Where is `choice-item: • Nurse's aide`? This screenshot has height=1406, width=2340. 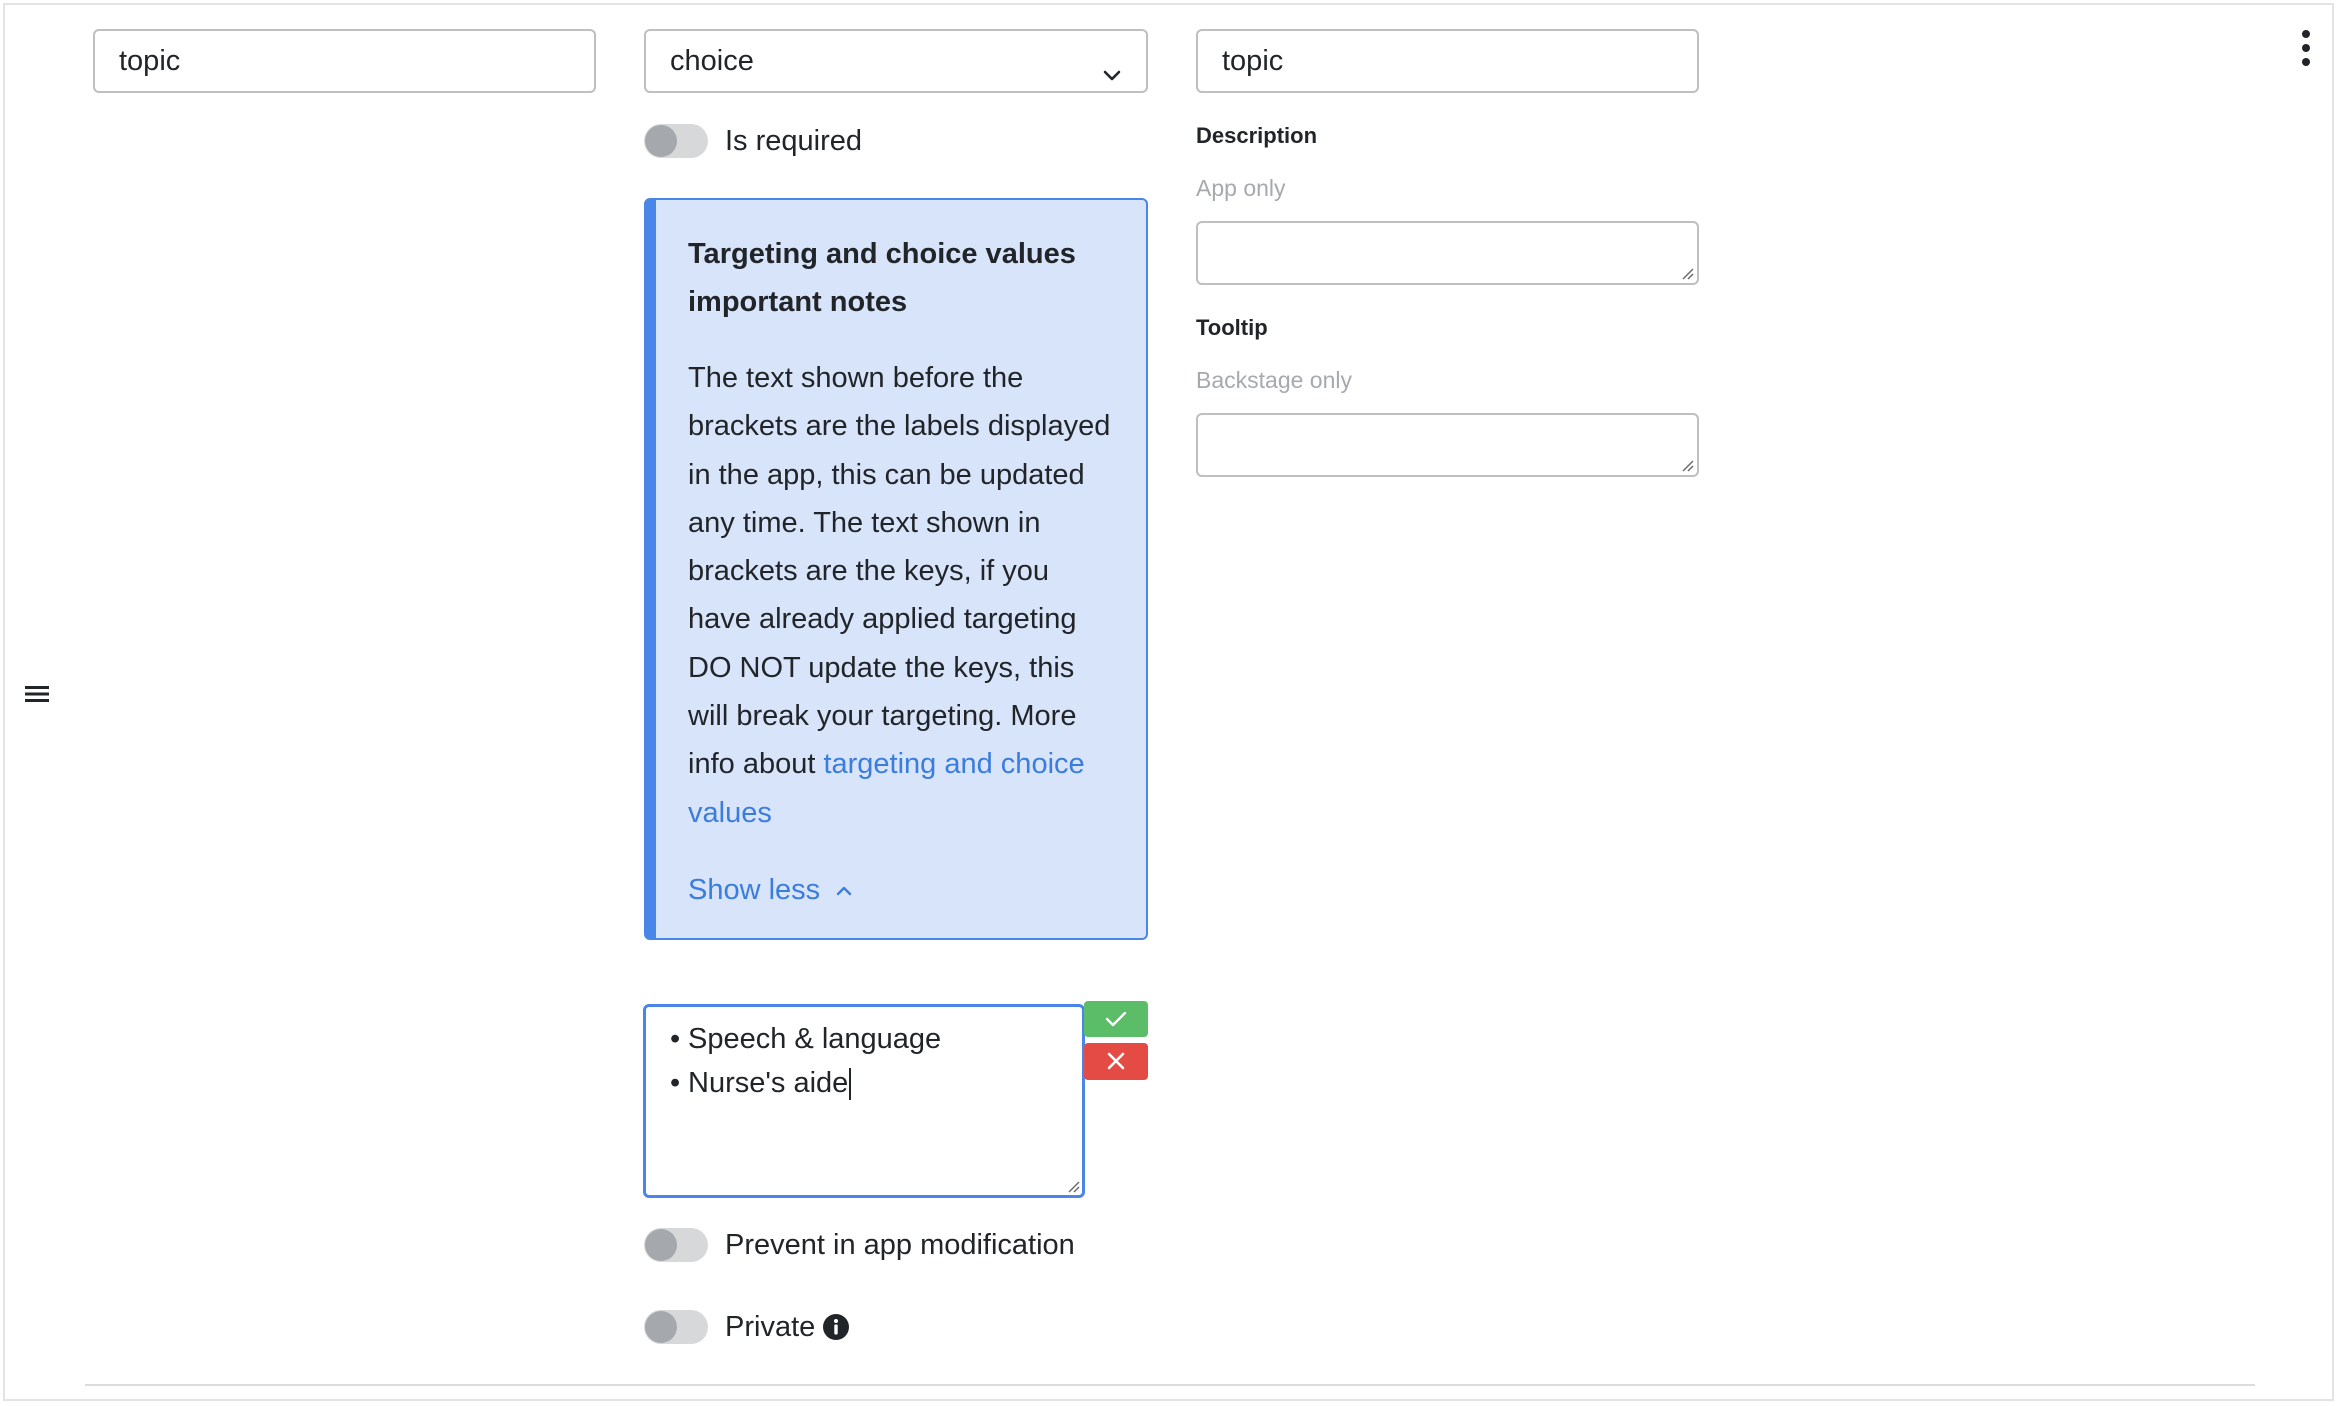 choice-item: • Nurse's aide is located at coordinates (876, 1083).